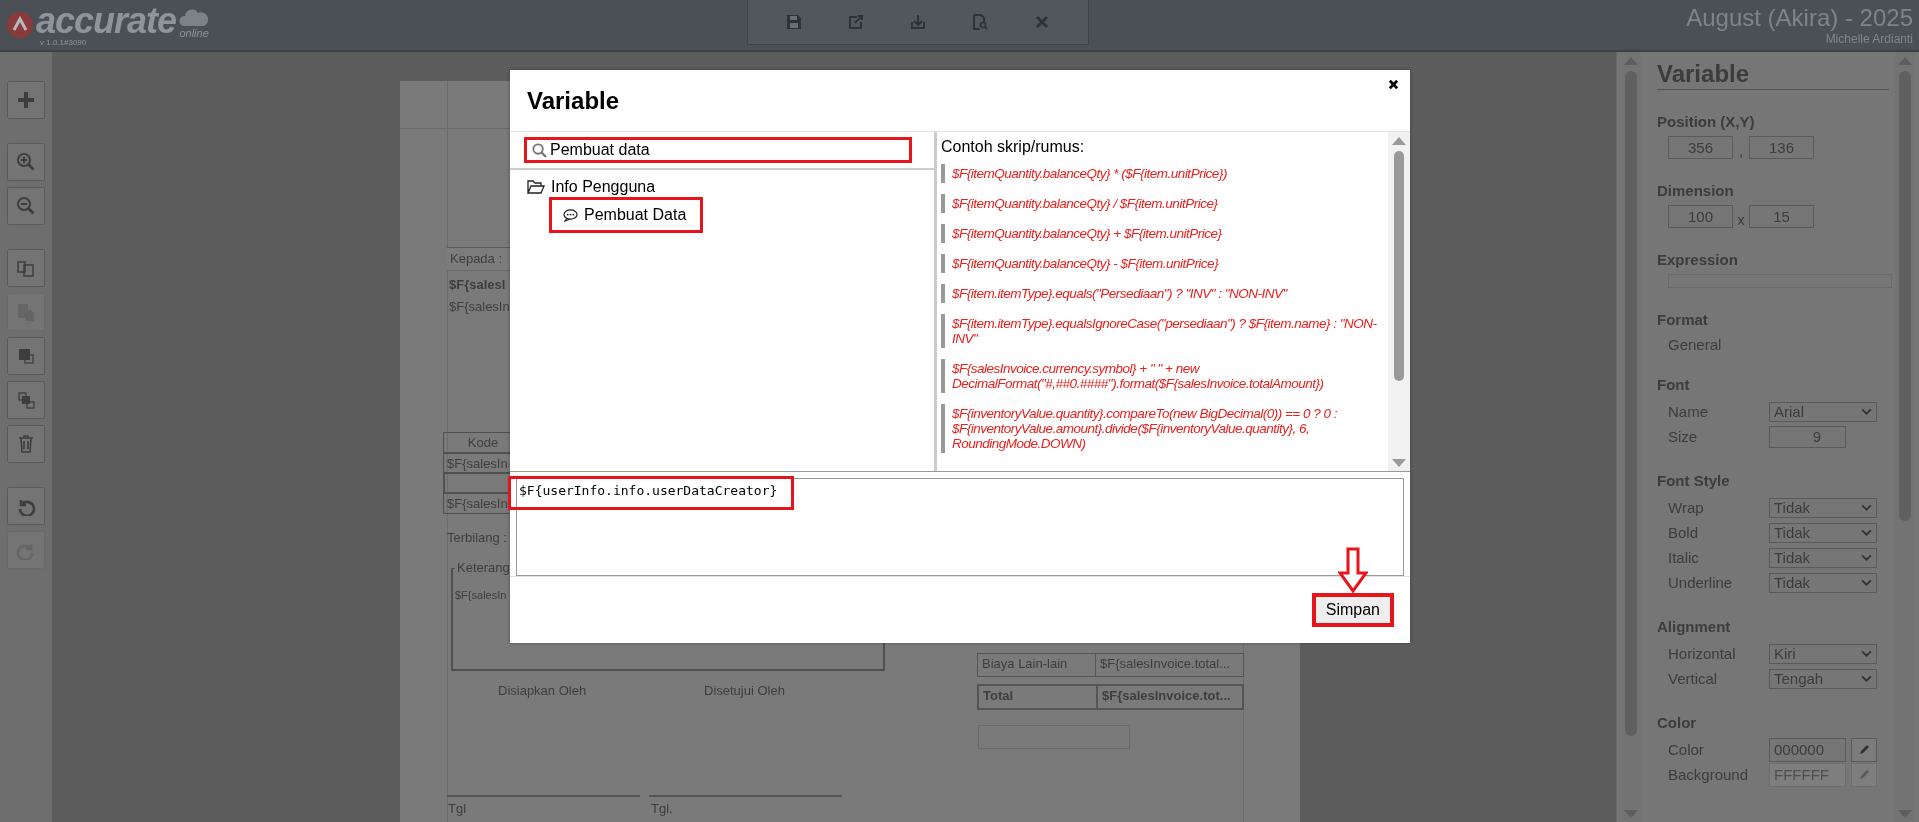 The width and height of the screenshot is (1919, 822). Describe the element at coordinates (1688, 411) in the screenshot. I see `property-label: Name` at that location.